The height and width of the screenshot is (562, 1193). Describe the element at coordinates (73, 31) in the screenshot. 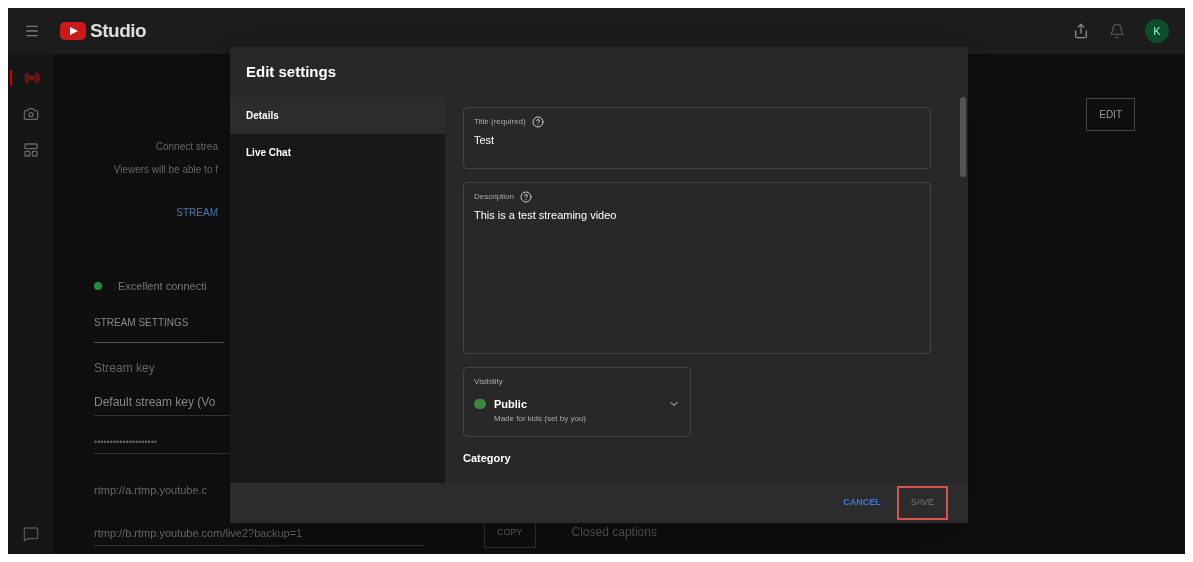

I see `play-logo-icon` at that location.